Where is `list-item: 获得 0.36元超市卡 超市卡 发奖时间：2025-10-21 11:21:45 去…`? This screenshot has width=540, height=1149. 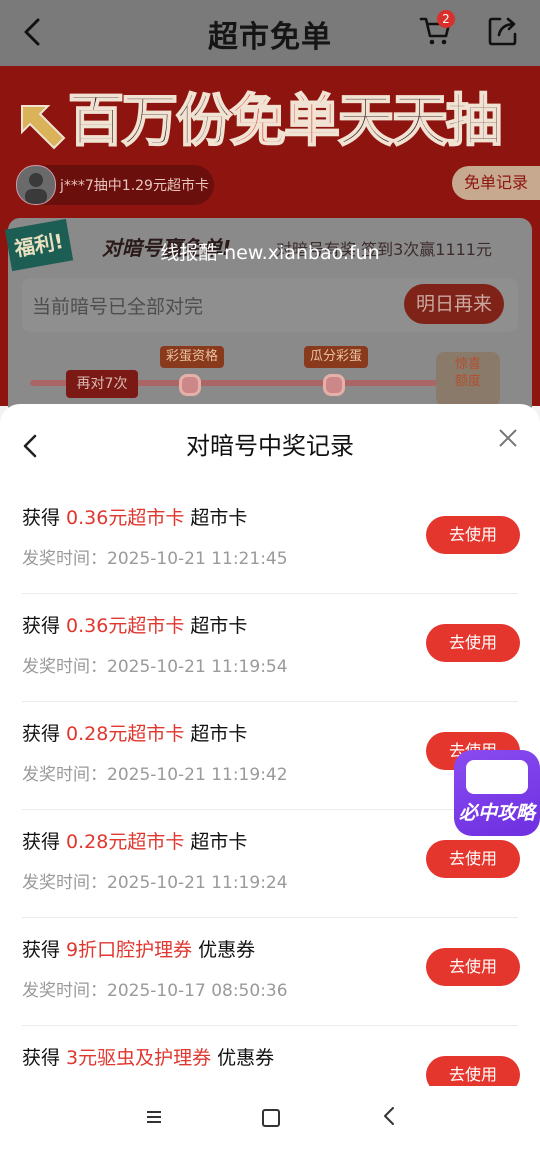 list-item: 获得 0.36元超市卡 超市卡 发奖时间：2025-10-21 11:21:45 去… is located at coordinates (270, 540).